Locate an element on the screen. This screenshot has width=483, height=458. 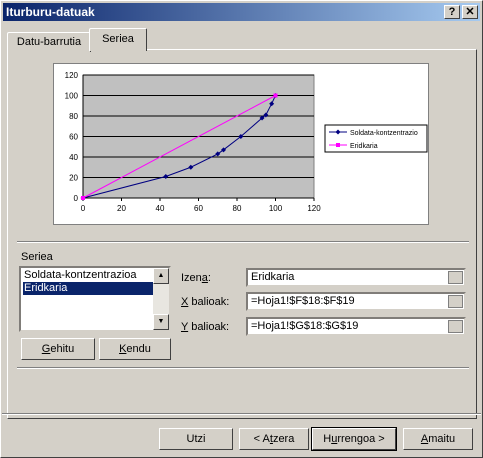
y-tick-label: 20 is located at coordinates (73, 178).